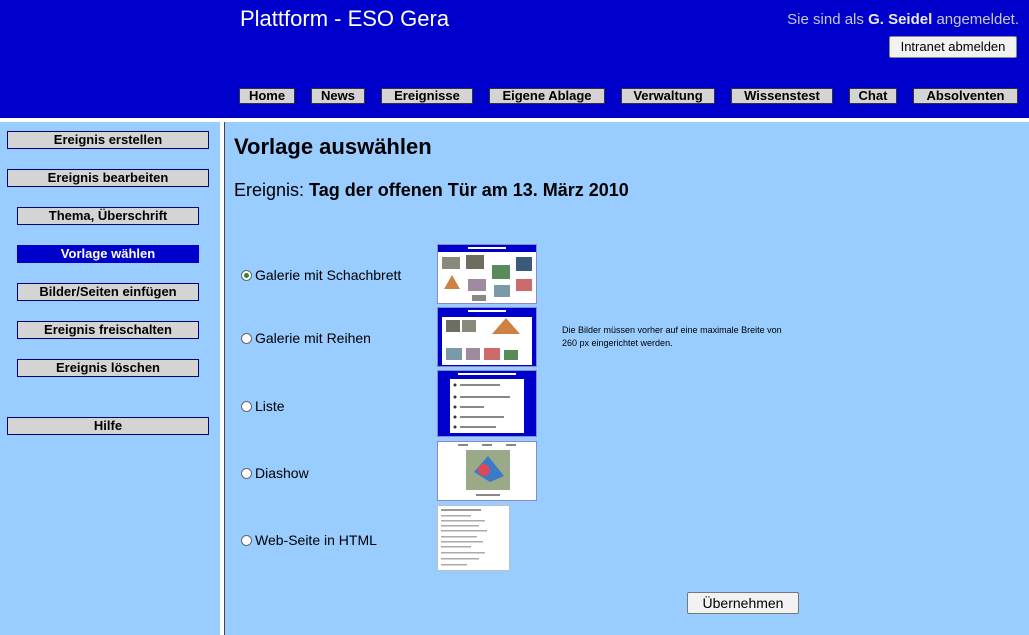 The image size is (1029, 635). Describe the element at coordinates (108, 426) in the screenshot. I see `sidebar-item-hilfe: Hilfe` at that location.